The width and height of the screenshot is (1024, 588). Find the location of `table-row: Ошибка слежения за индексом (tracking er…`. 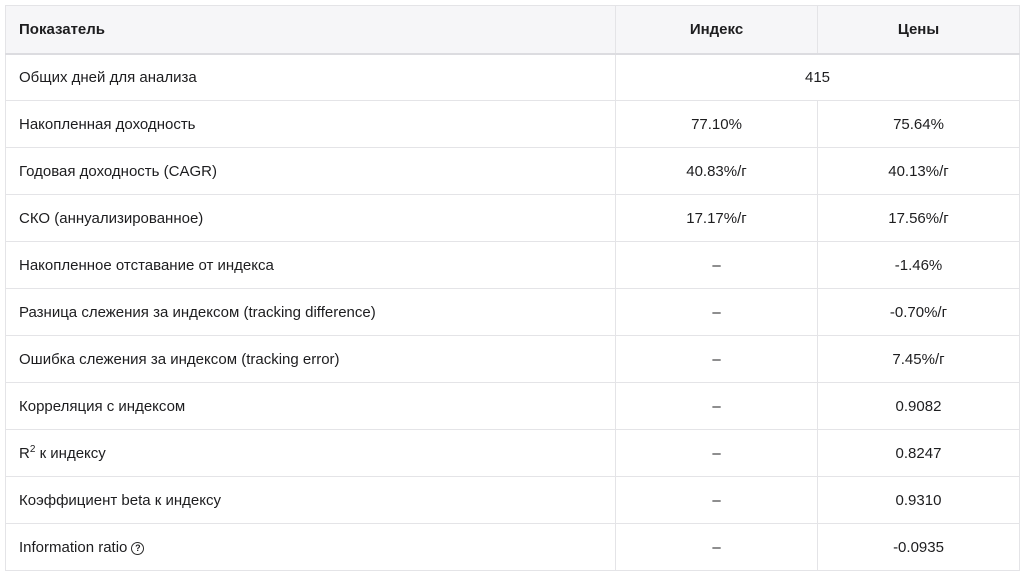

table-row: Ошибка слежения за индексом (tracking er… is located at coordinates (512, 359).